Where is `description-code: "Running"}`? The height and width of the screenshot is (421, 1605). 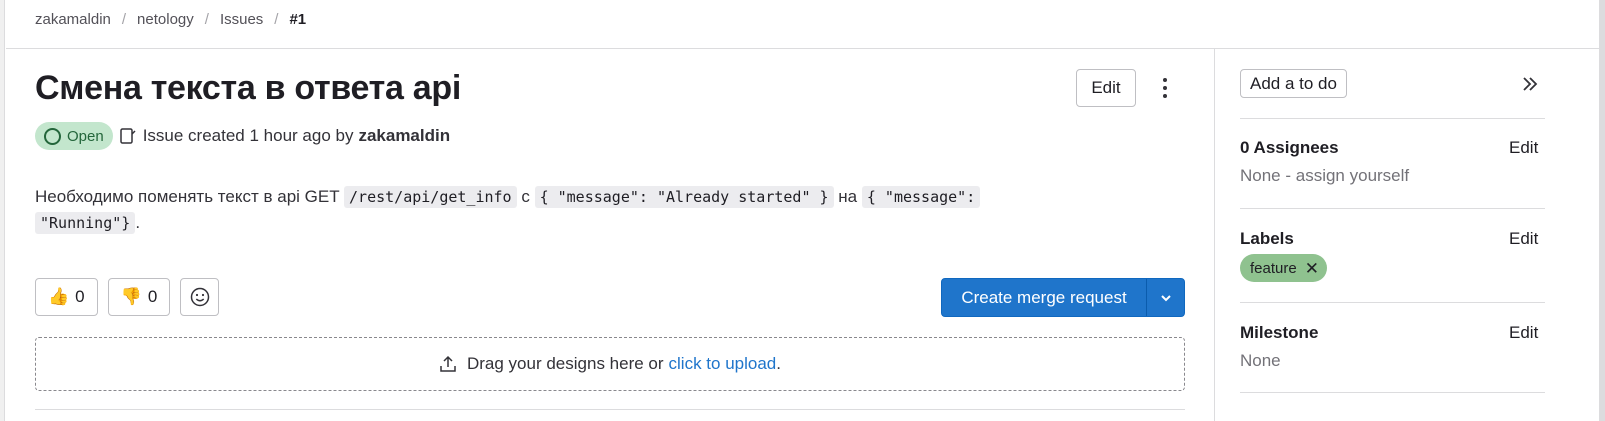 description-code: "Running"} is located at coordinates (85, 223).